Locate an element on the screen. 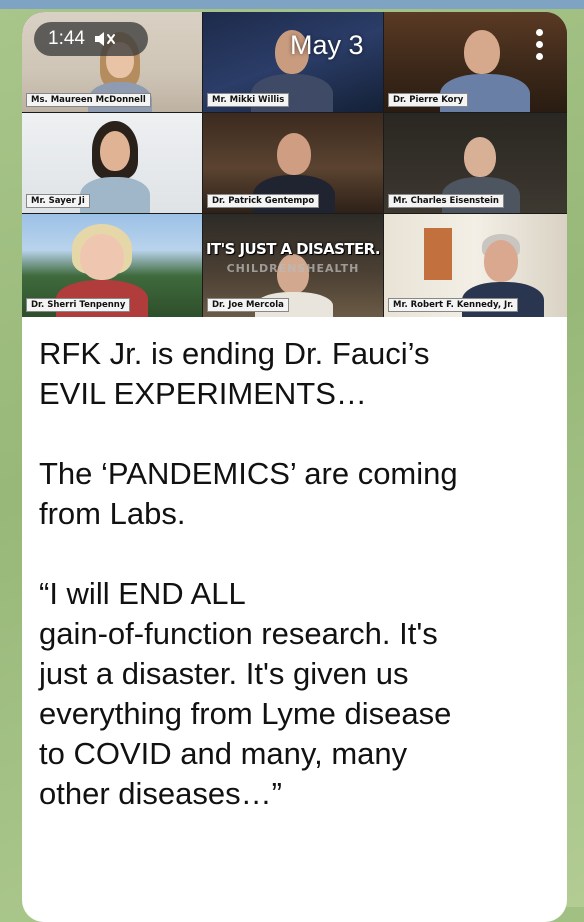  participant-name: Ms. Maureen McDonnell is located at coordinates (88, 100).